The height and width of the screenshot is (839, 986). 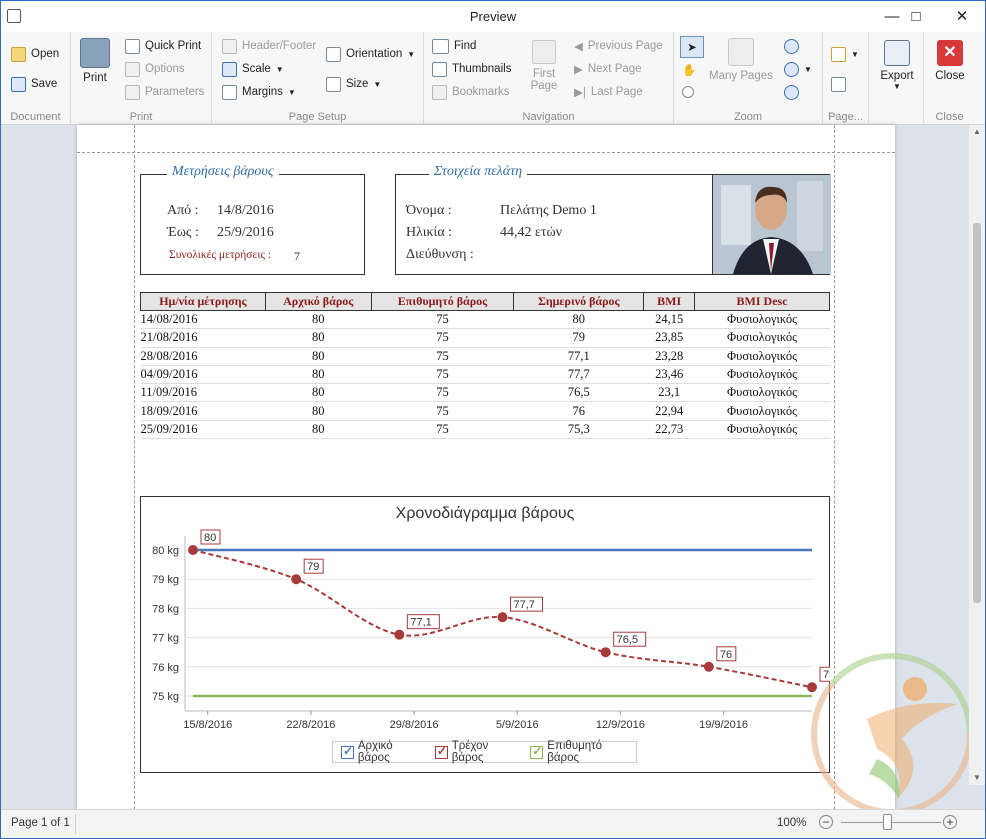 I want to click on table-cell: 23,28, so click(x=669, y=356).